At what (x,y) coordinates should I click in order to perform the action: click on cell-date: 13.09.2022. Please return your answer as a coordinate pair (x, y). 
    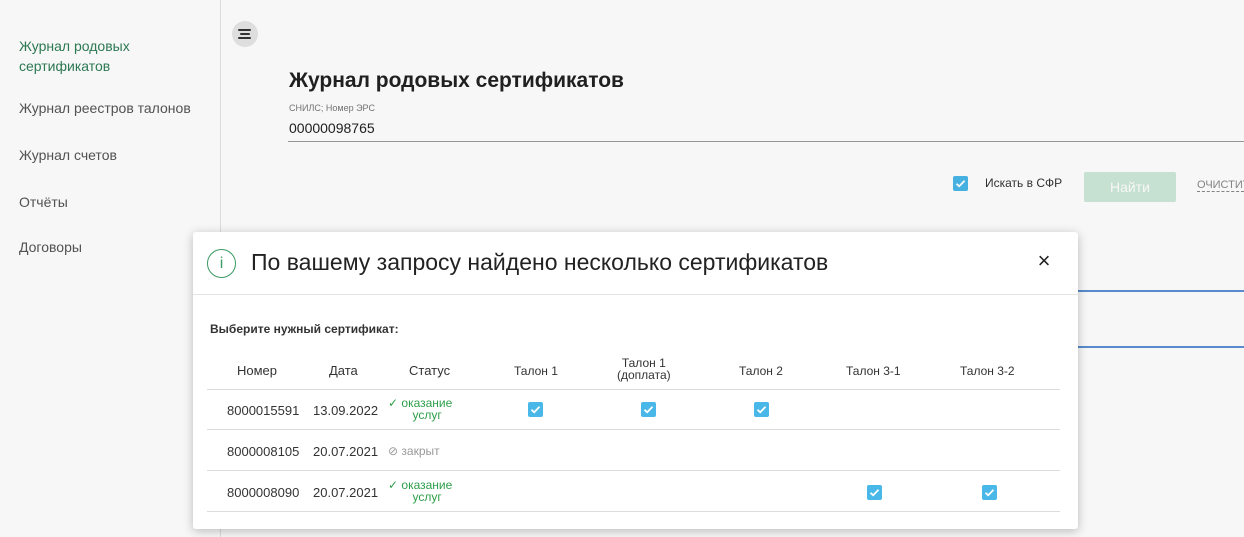
    Looking at the image, I should click on (346, 410).